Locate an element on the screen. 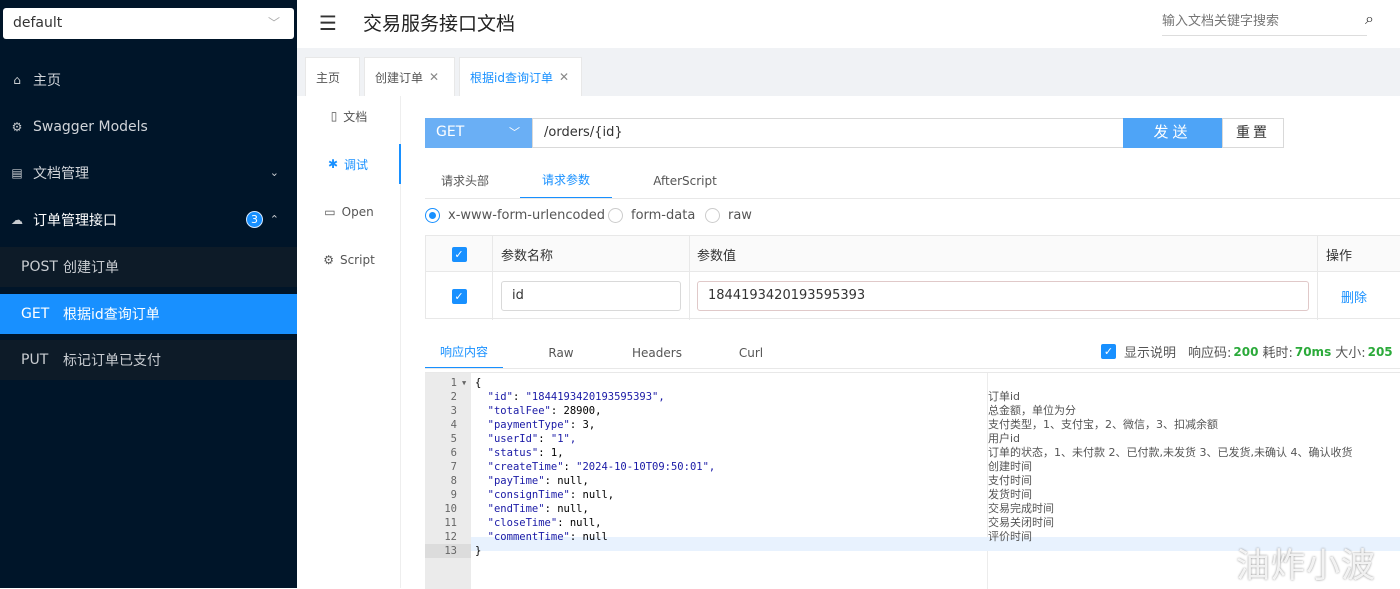 The height and width of the screenshot is (589, 1400). field-description: 交易完成时间 is located at coordinates (1021, 508).